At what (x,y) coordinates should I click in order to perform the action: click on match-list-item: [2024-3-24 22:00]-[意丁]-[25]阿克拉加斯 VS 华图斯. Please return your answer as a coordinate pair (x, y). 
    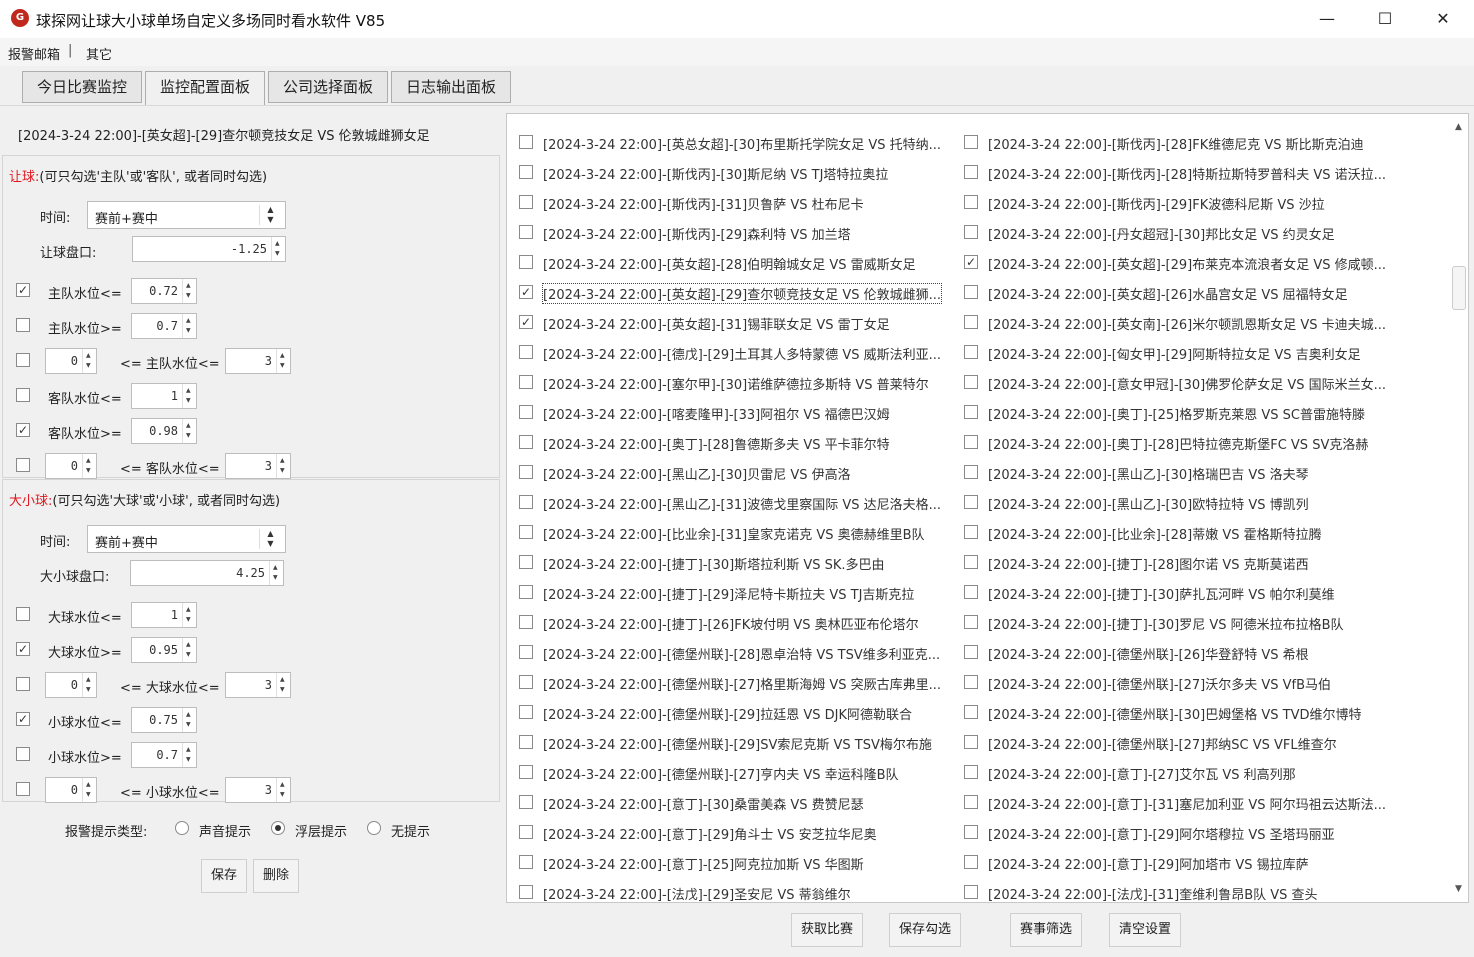
    Looking at the image, I should click on (739, 863).